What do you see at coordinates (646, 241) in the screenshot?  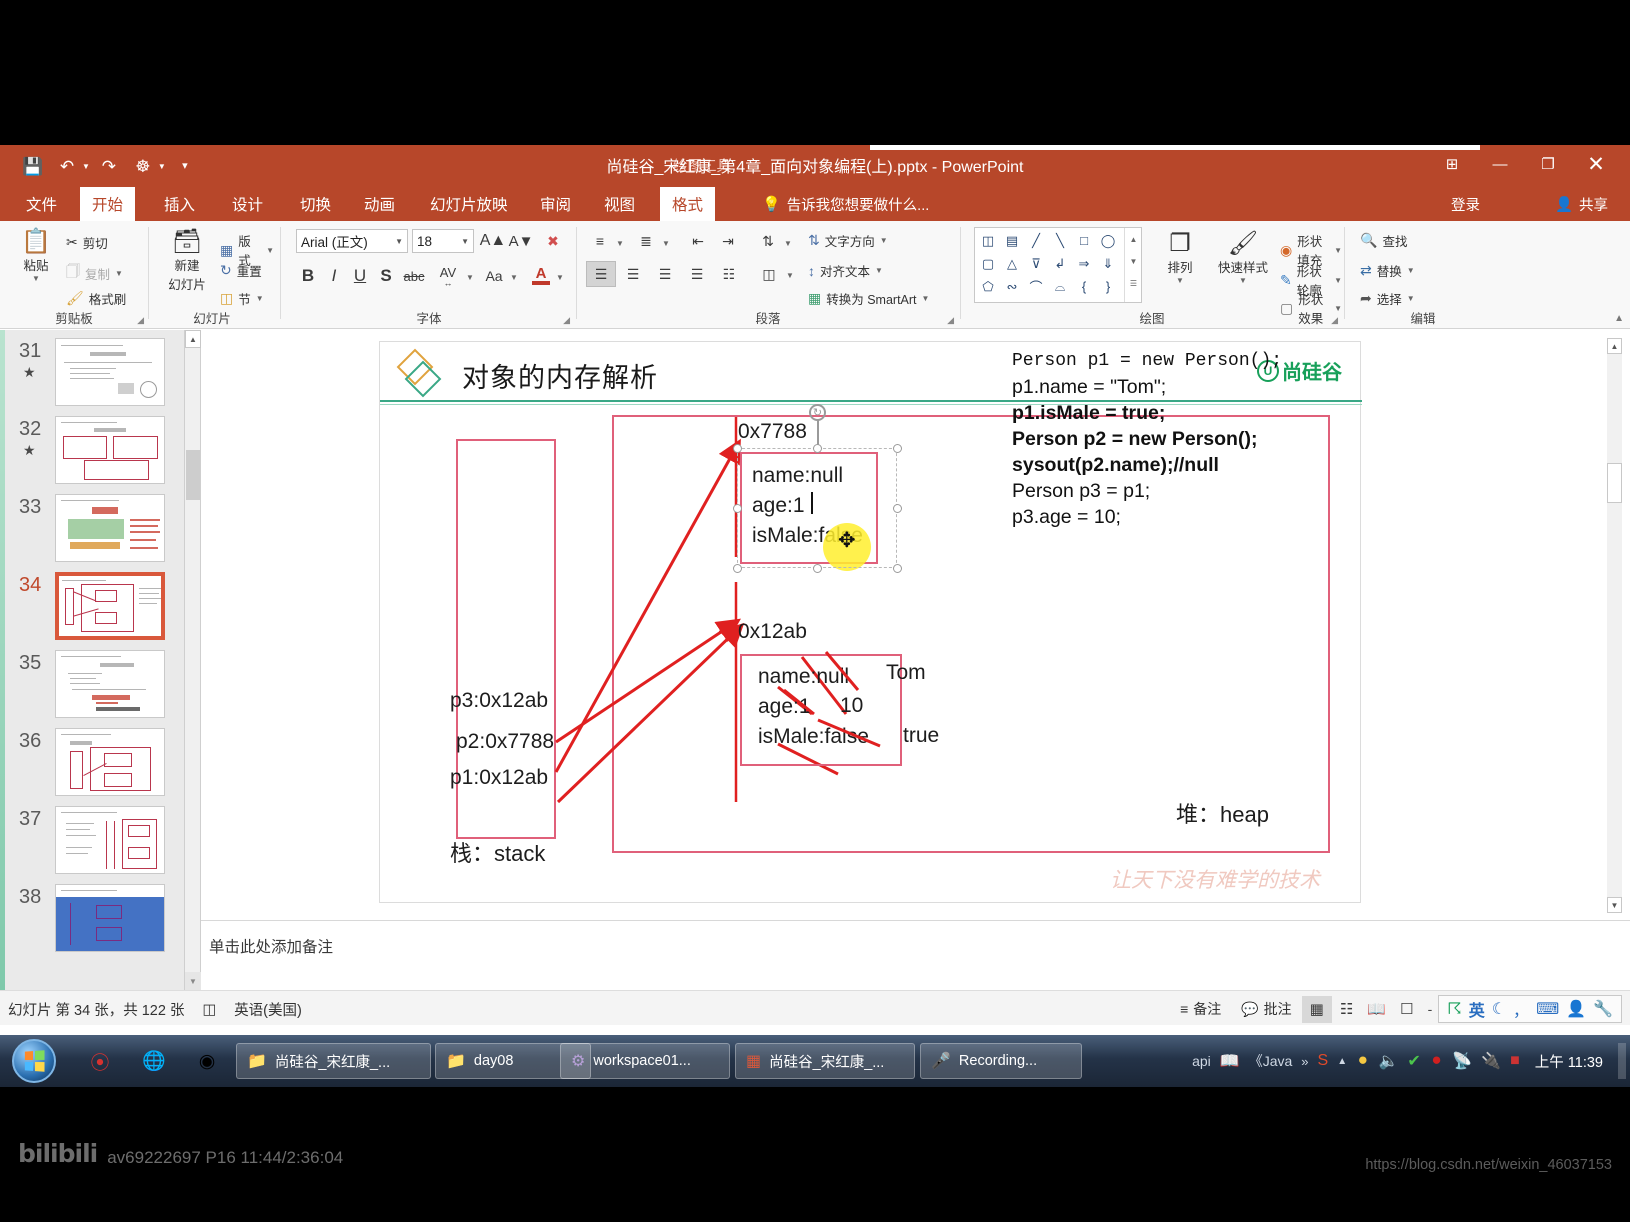 I see `numbering-button: ≣` at bounding box center [646, 241].